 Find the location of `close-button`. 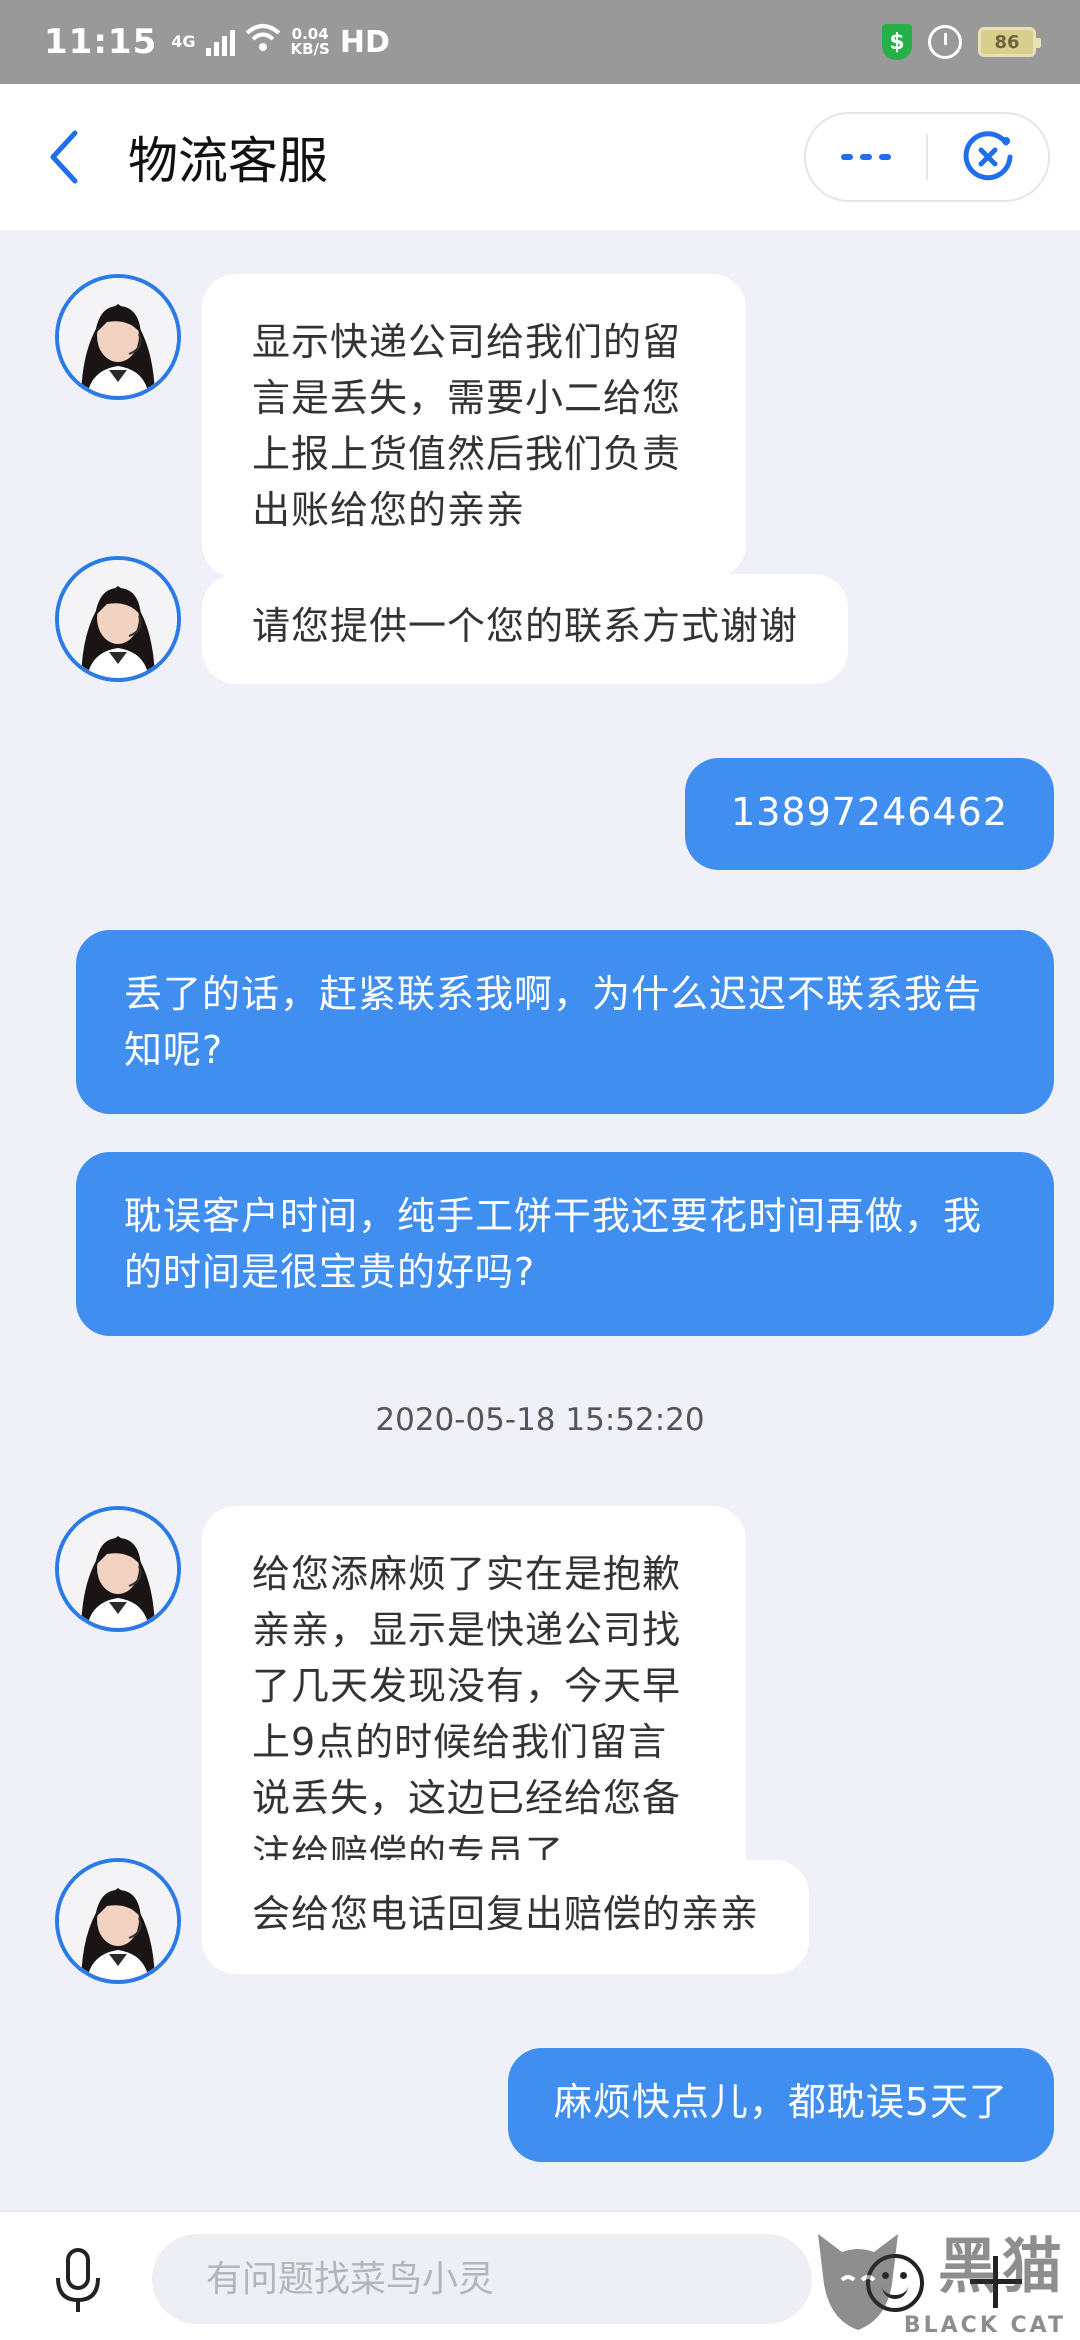

close-button is located at coordinates (988, 157).